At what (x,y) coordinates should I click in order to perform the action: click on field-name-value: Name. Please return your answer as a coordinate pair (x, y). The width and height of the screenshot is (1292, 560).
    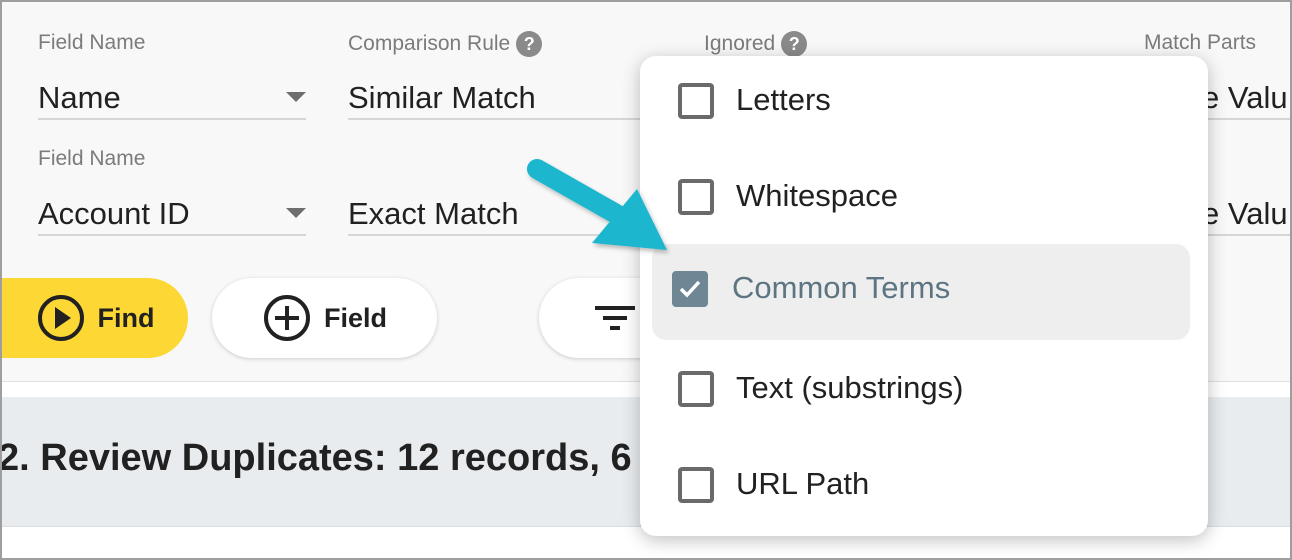
    Looking at the image, I should click on (79, 97).